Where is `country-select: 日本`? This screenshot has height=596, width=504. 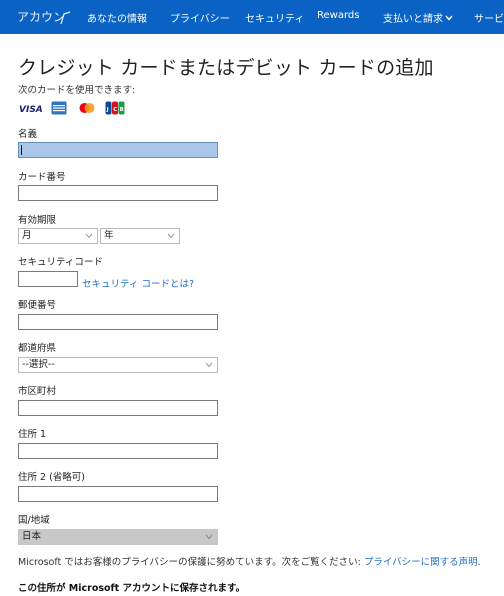 country-select: 日本 is located at coordinates (118, 537).